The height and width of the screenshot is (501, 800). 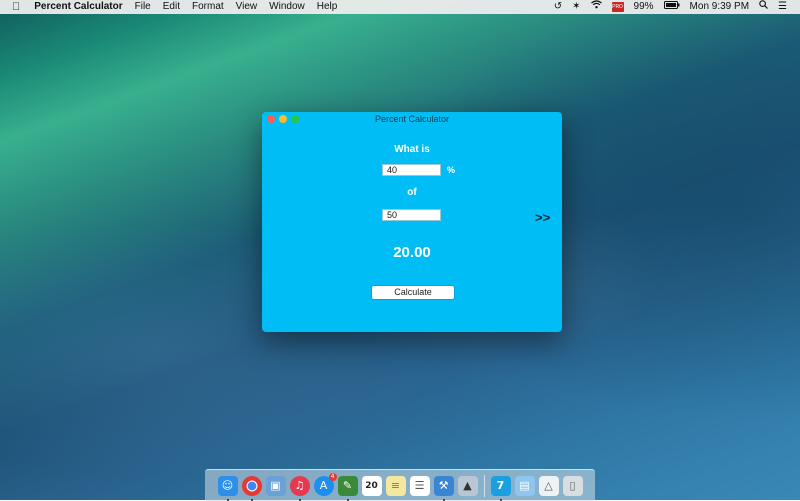 What do you see at coordinates (719, 7) in the screenshot?
I see `clock: Mon 9:39 PM` at bounding box center [719, 7].